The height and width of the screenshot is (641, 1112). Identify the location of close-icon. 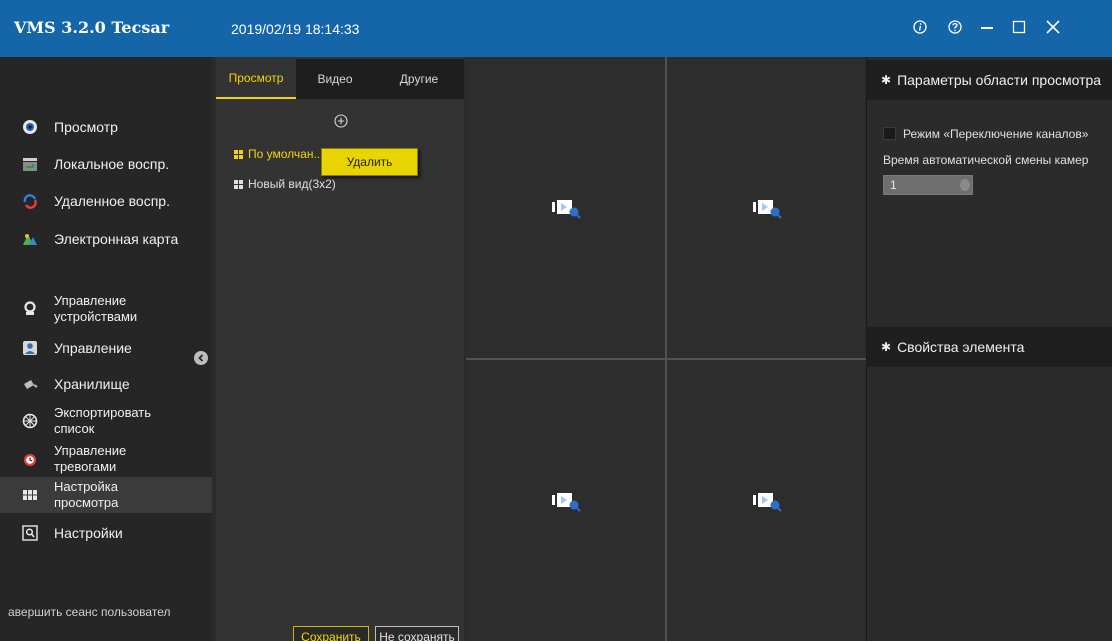
(1053, 27).